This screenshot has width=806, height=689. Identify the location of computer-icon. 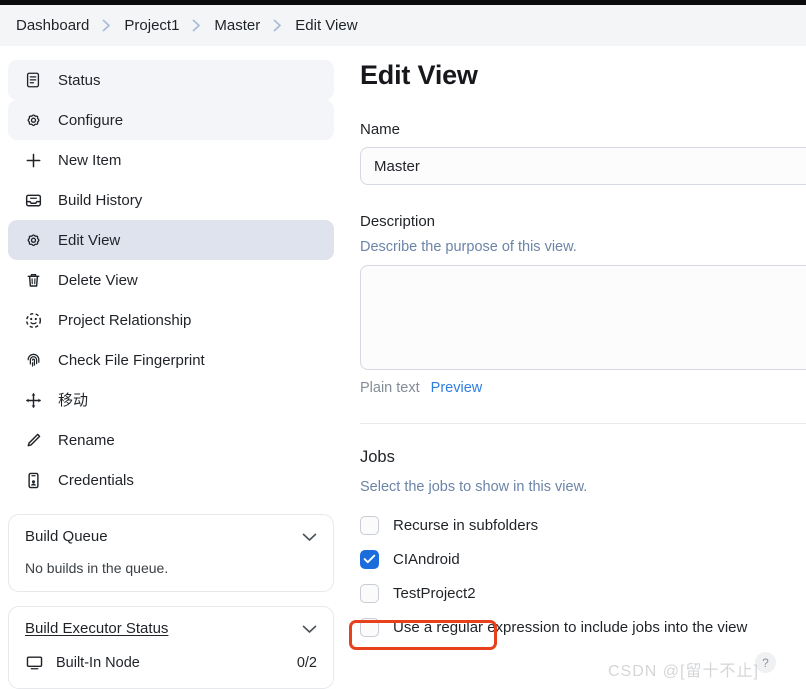
(35, 663).